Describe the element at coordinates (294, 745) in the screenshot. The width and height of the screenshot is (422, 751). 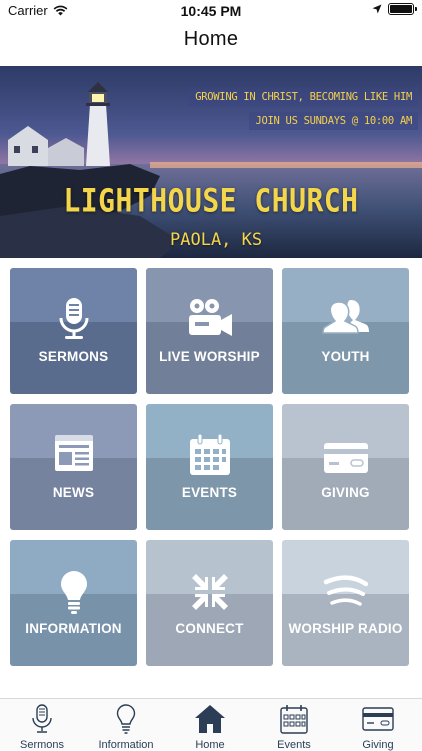
I see `tab-label: Events` at that location.